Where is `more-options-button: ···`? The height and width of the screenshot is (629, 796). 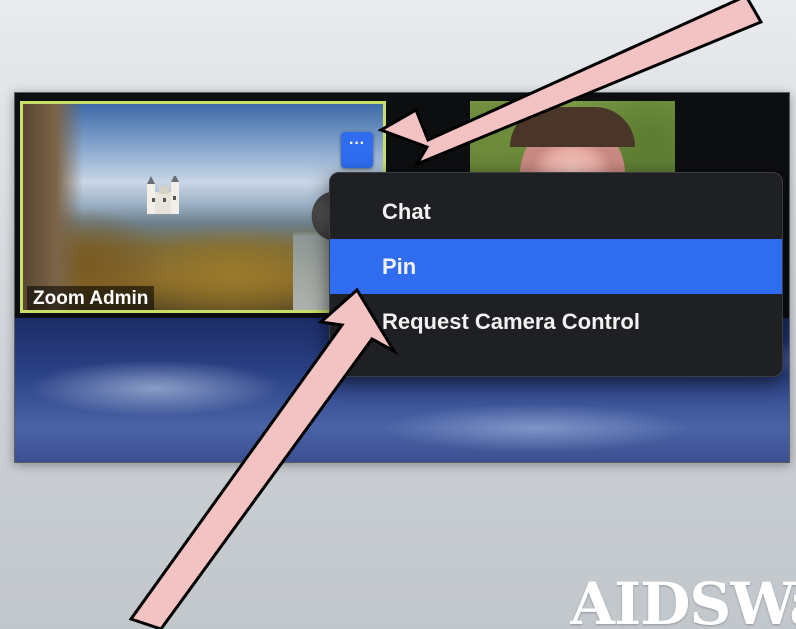
more-options-button: ··· is located at coordinates (357, 150).